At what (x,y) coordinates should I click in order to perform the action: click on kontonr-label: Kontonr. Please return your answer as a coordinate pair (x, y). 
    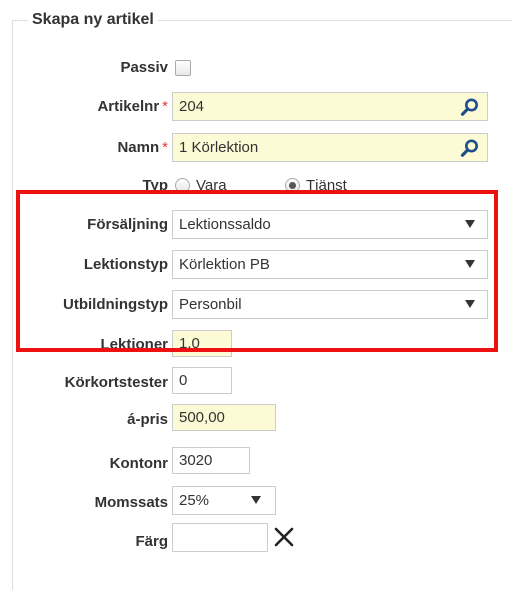
    Looking at the image, I should click on (138, 463).